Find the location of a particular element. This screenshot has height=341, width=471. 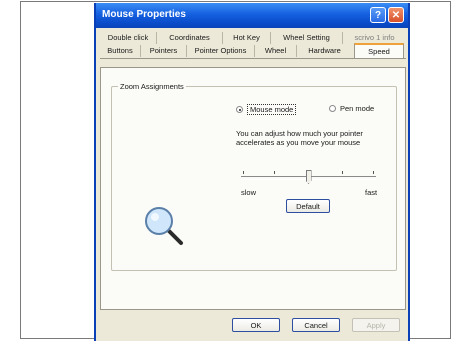

radio-indicator is located at coordinates (332, 108).